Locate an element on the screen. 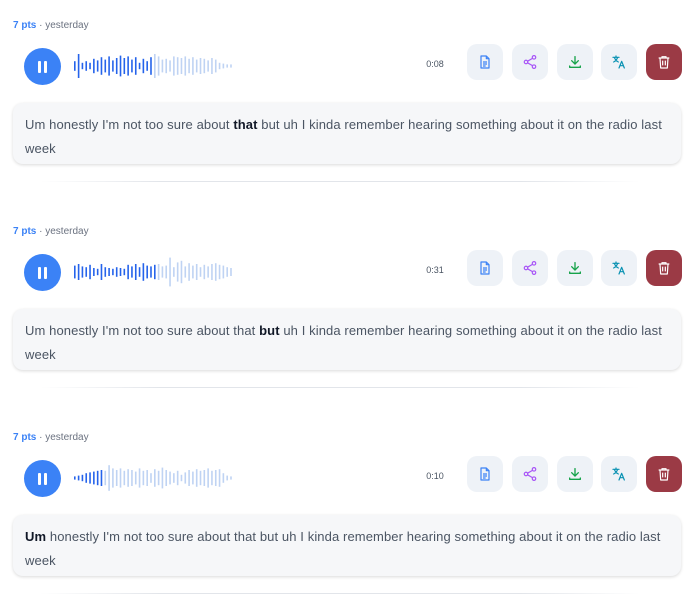  duration-label: 0:10 is located at coordinates (435, 476).